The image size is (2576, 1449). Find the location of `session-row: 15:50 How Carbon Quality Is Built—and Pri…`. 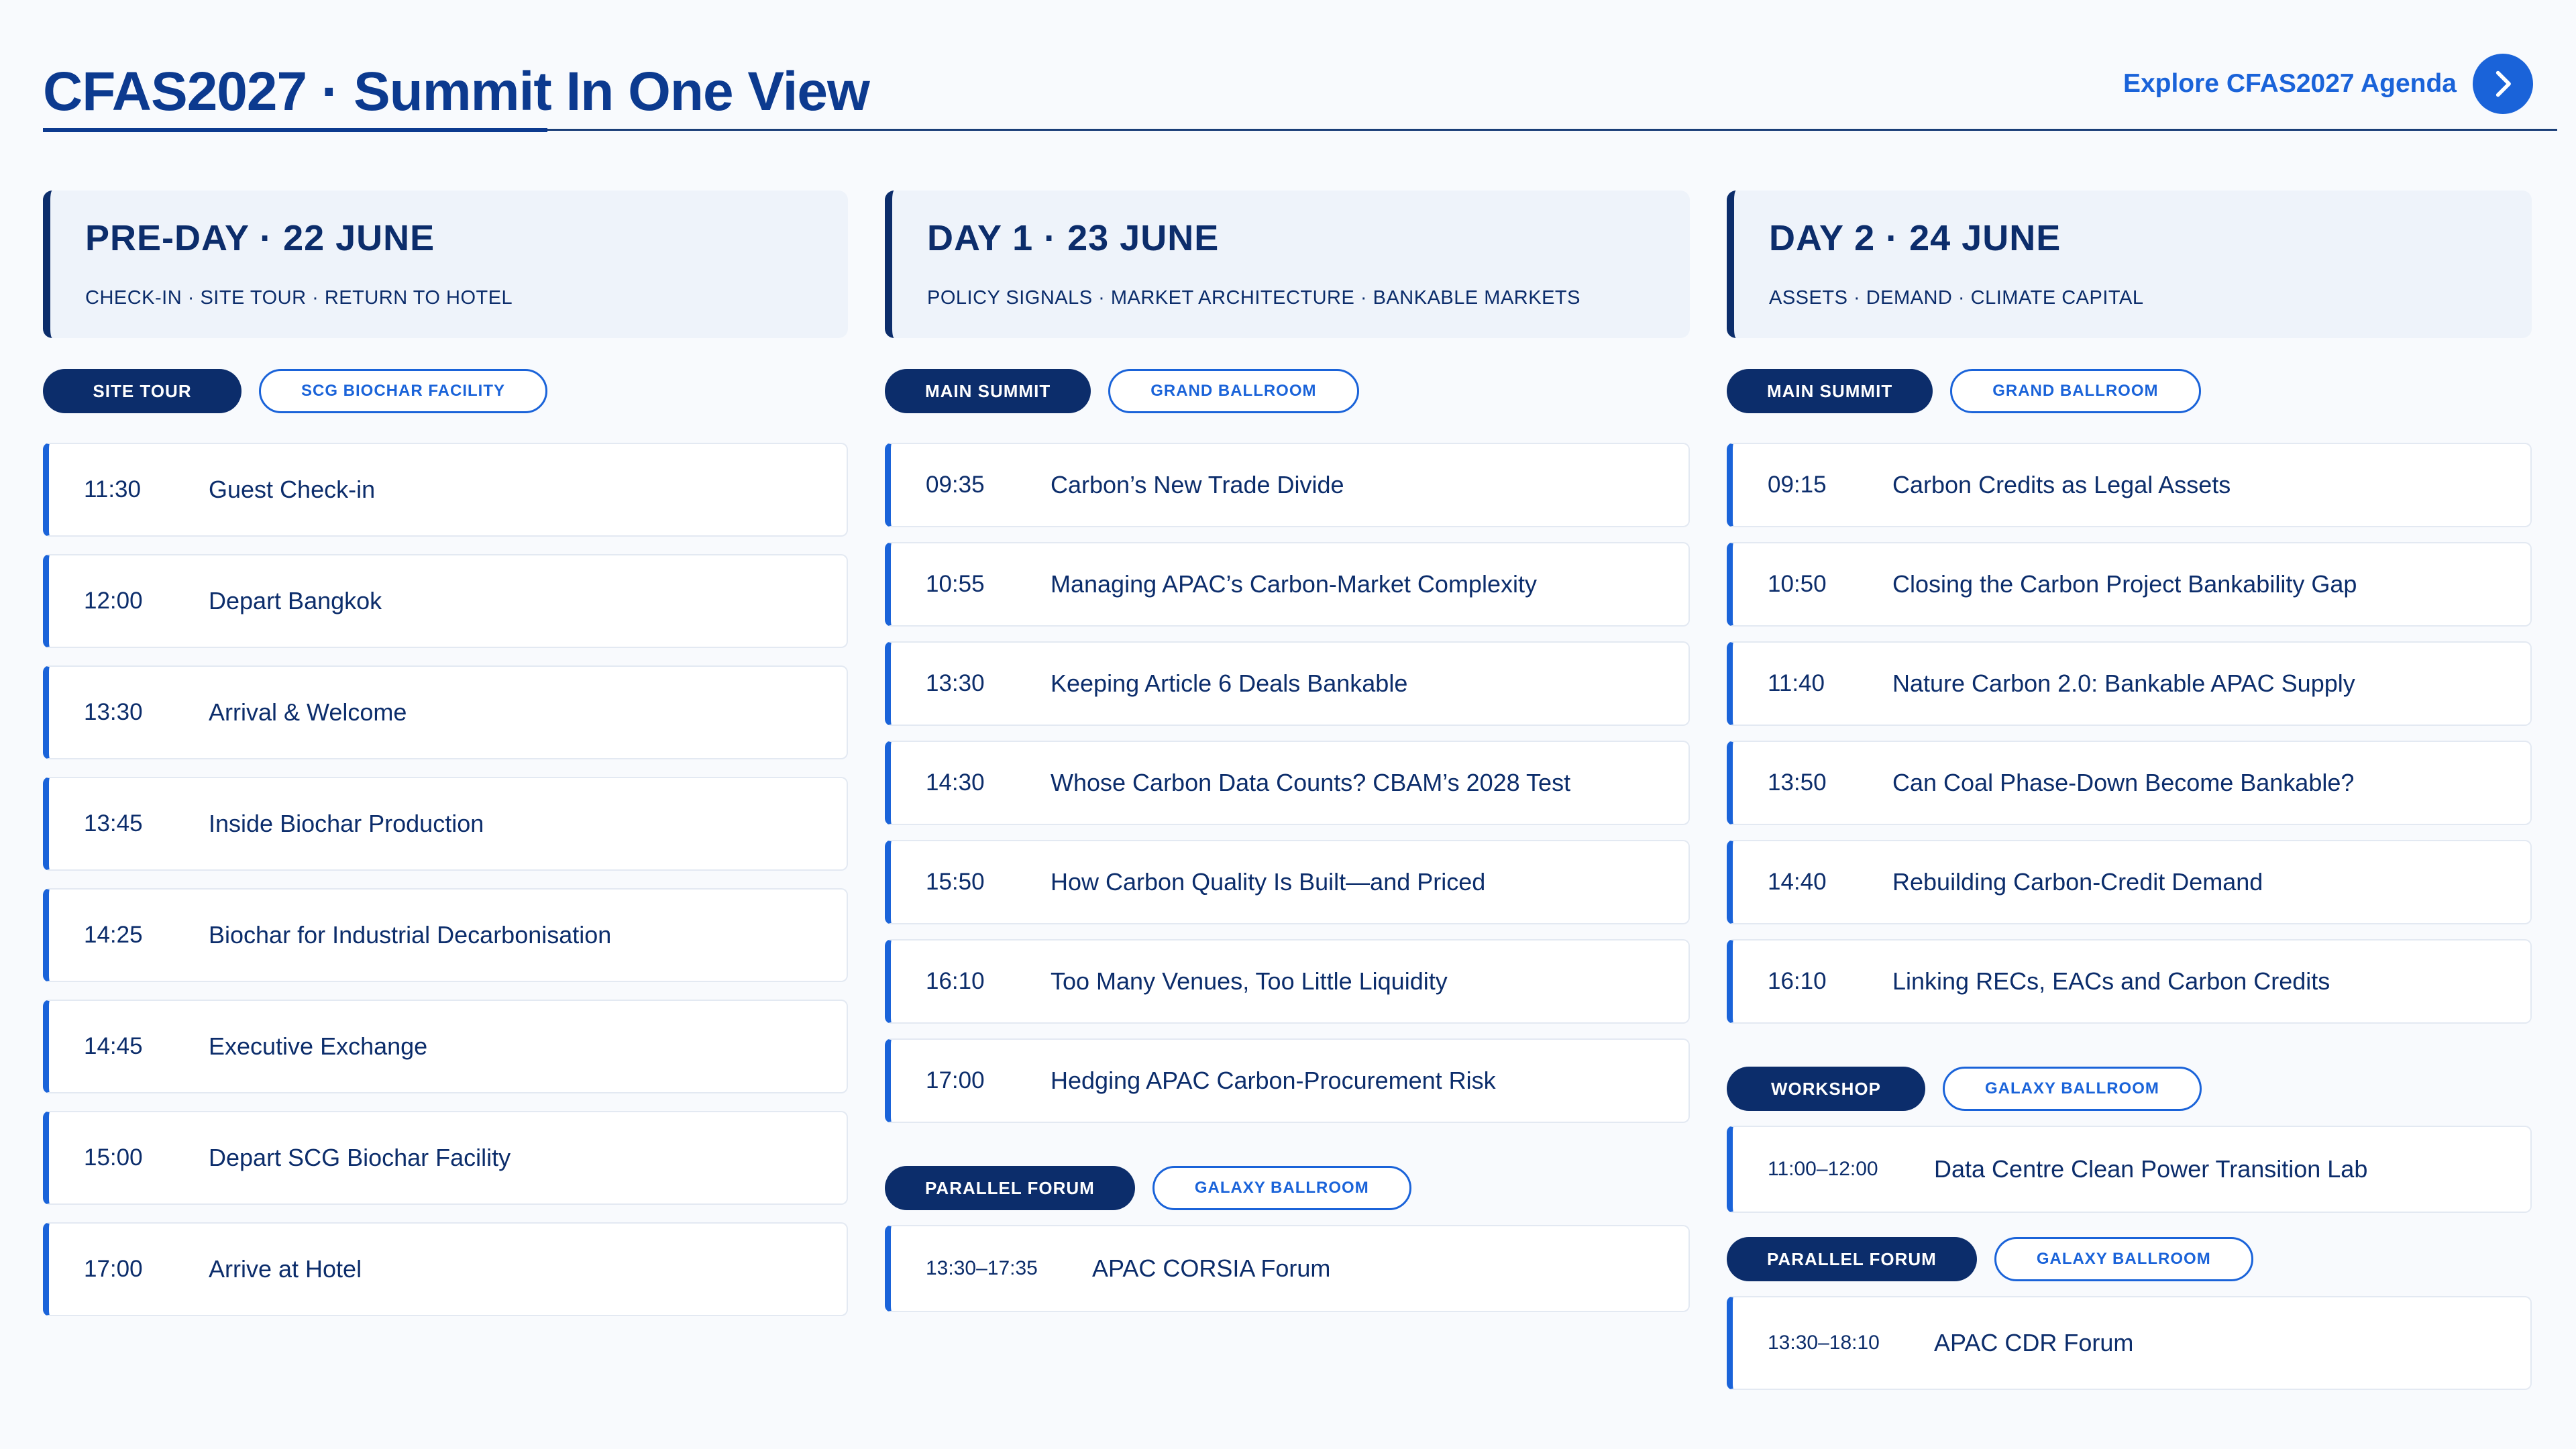

session-row: 15:50 How Carbon Quality Is Built—and Pri… is located at coordinates (1287, 882).